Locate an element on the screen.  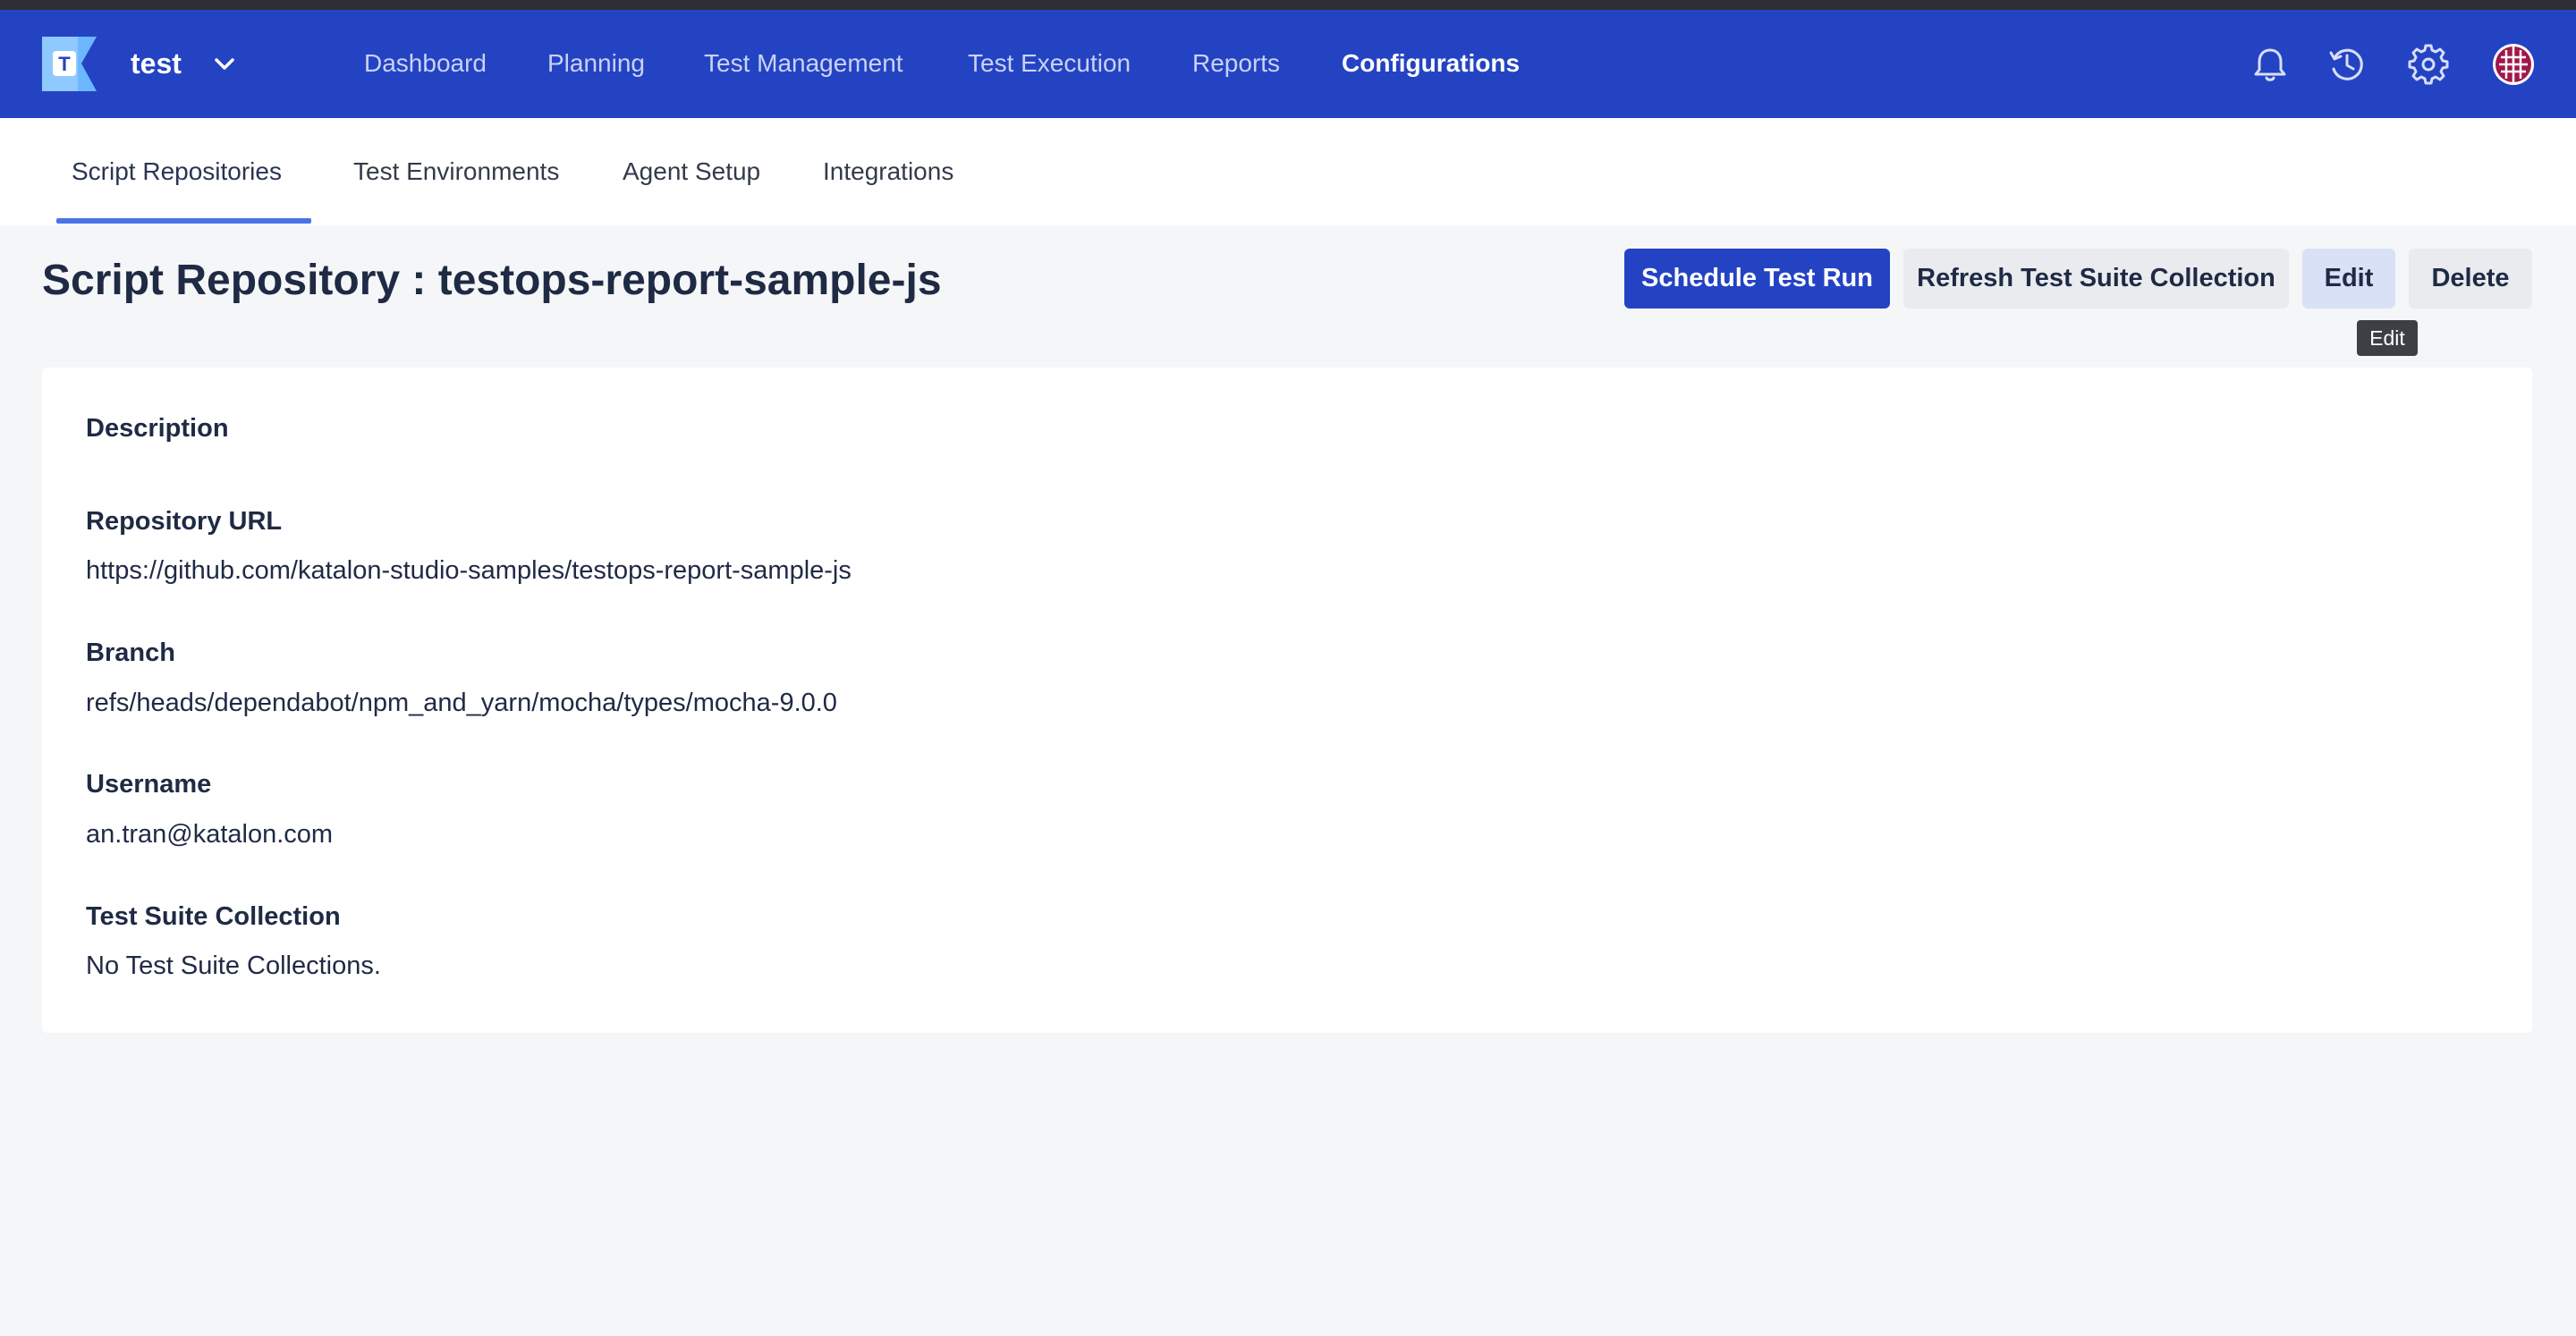
edit-tooltip: Edit is located at coordinates (2387, 338).